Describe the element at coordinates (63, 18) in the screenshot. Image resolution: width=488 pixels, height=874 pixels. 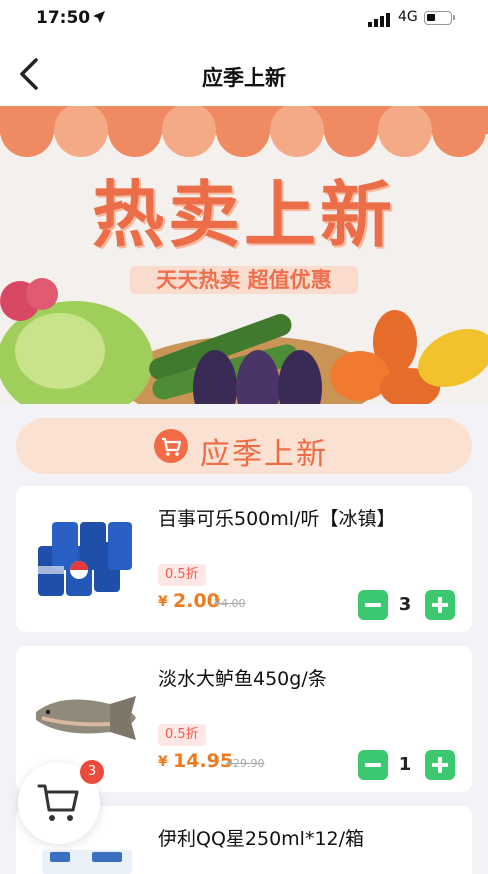
I see `status-time: 17:50` at that location.